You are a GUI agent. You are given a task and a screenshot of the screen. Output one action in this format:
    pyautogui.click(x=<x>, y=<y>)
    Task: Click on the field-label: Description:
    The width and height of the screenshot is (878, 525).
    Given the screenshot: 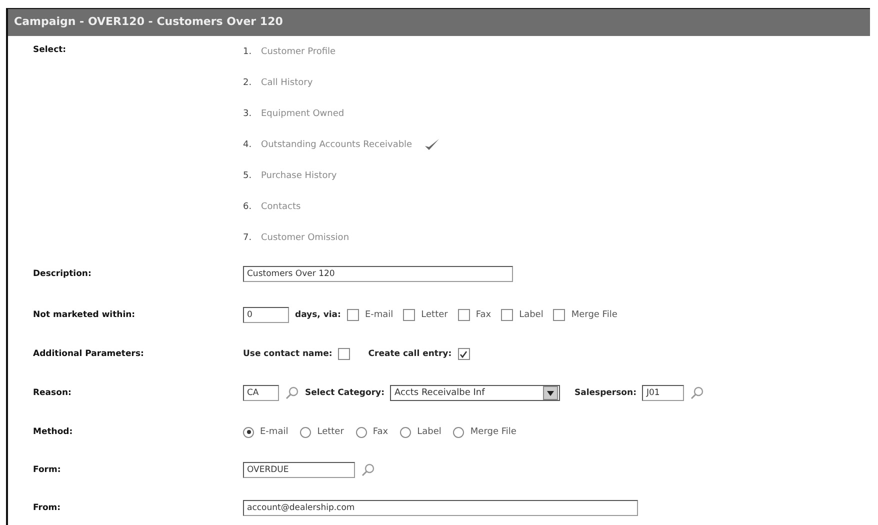 What is the action you would take?
    pyautogui.click(x=62, y=274)
    